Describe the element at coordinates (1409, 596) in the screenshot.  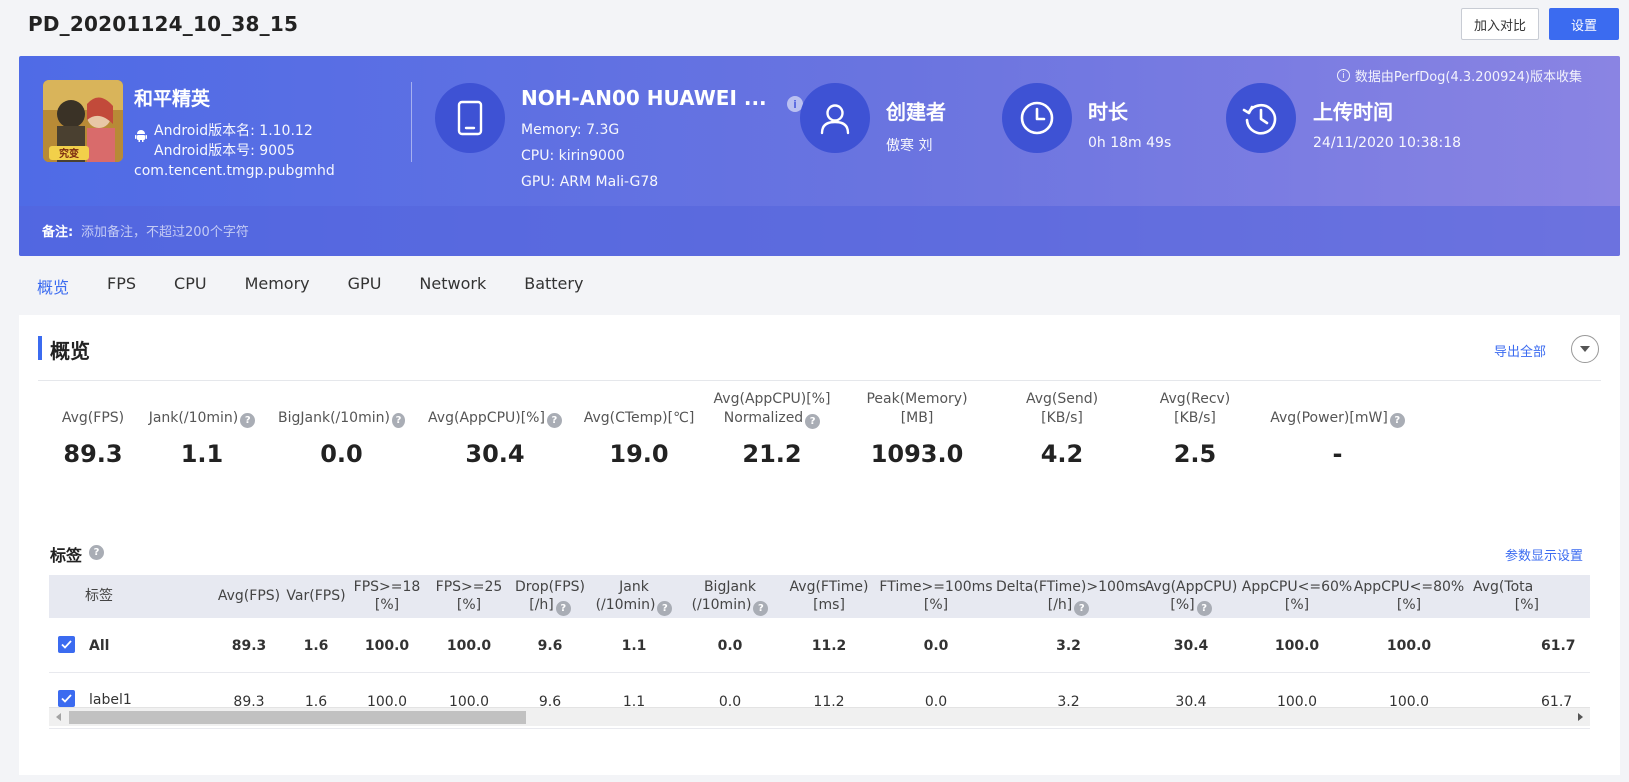
I see `col-appcpu80: AppCPU<=80% [%]` at that location.